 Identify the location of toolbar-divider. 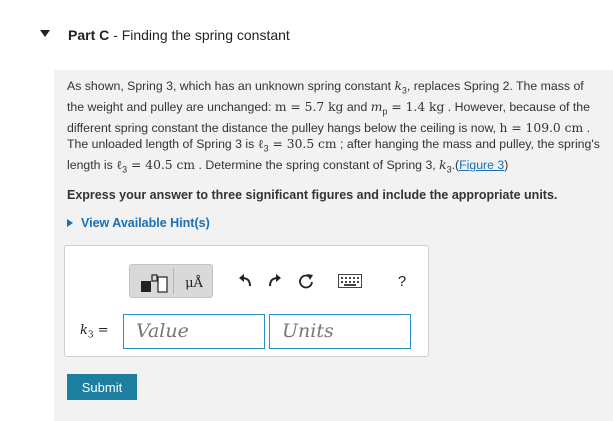
(173, 281).